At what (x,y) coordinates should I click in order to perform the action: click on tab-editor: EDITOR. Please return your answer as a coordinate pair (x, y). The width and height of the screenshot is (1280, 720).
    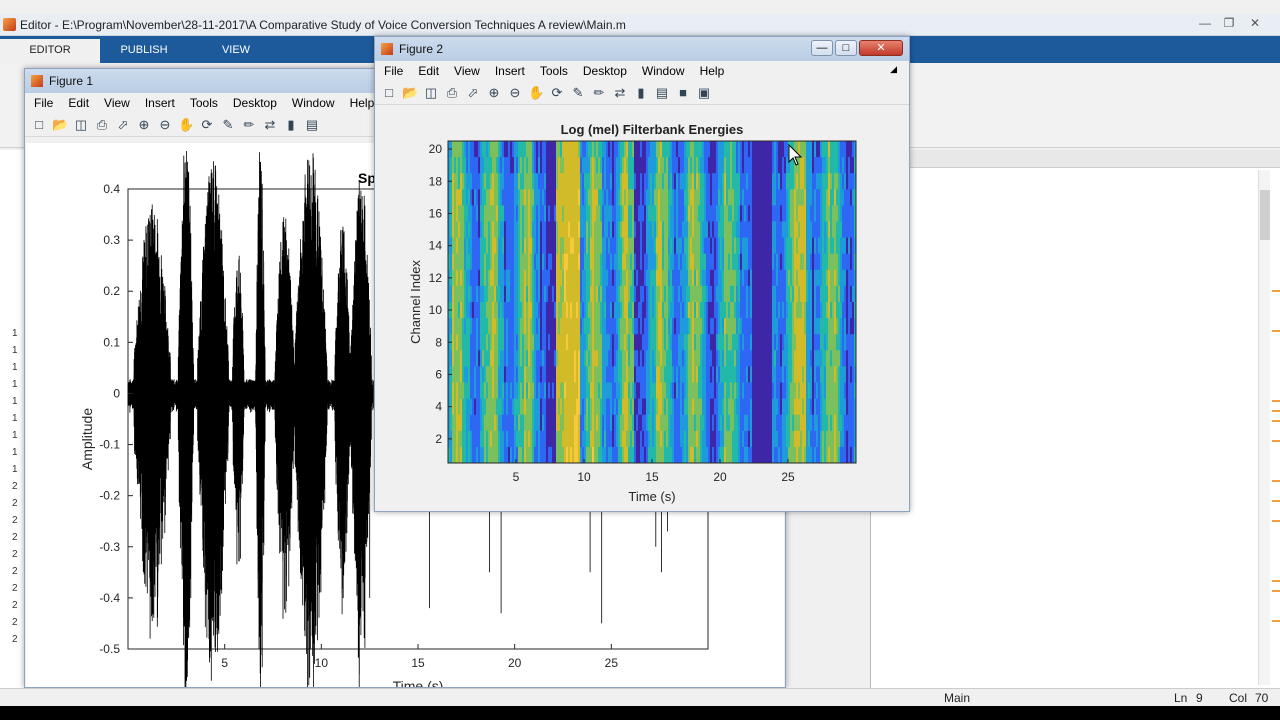
    Looking at the image, I should click on (50, 51).